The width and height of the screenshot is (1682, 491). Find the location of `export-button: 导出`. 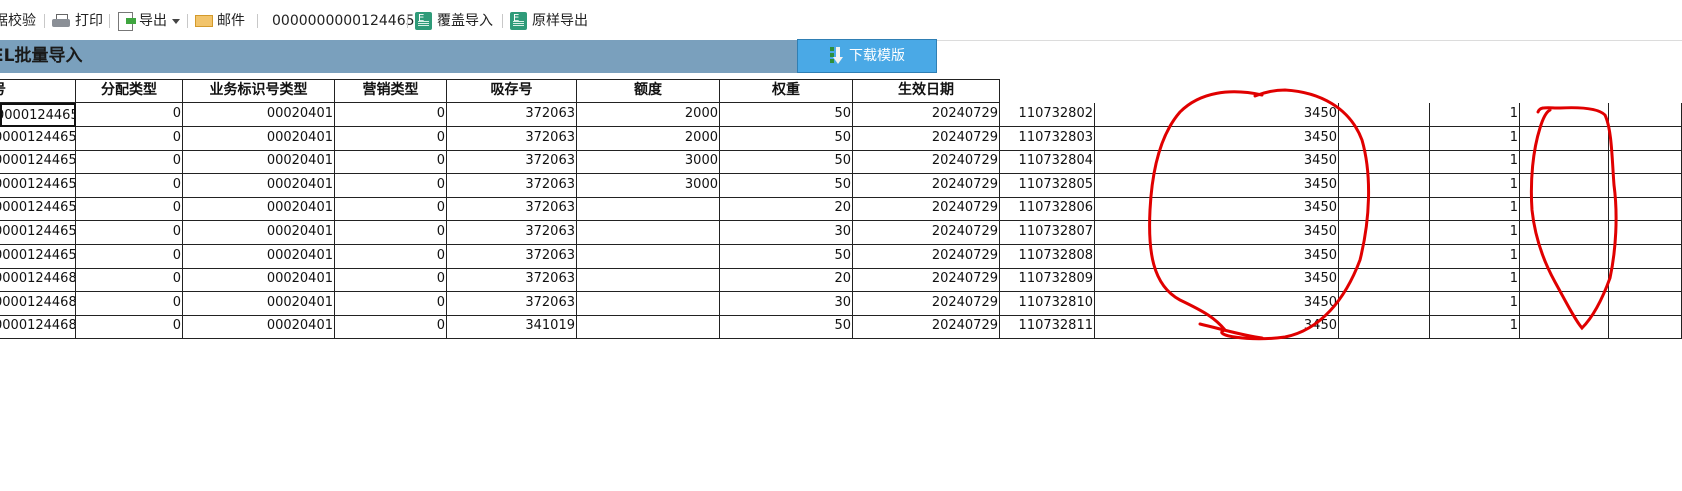

export-button: 导出 is located at coordinates (148, 21).